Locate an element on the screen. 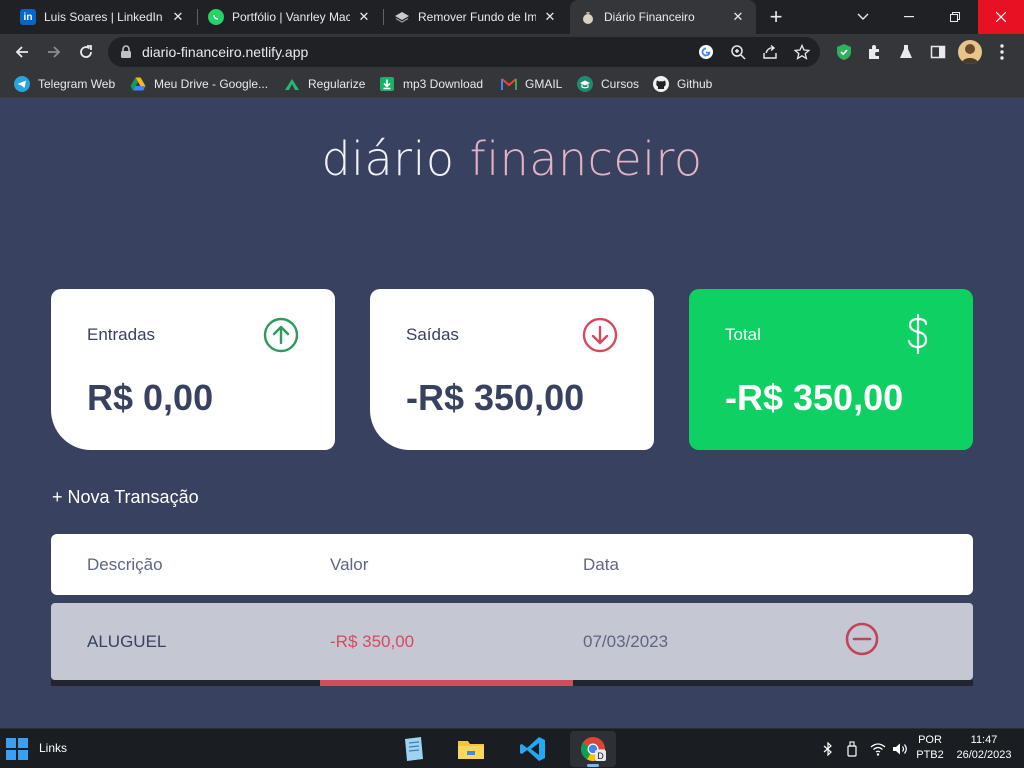  minimize-icon is located at coordinates (909, 17).